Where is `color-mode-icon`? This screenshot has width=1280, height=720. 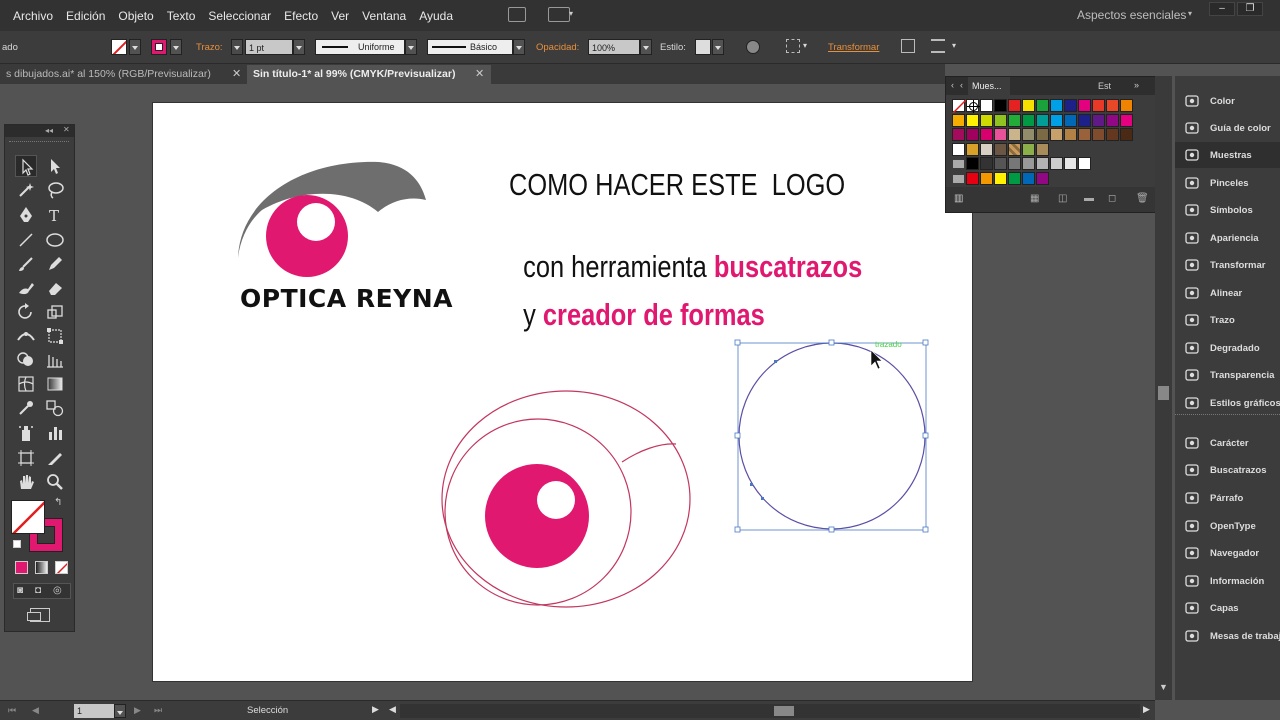
color-mode-icon is located at coordinates (21, 567).